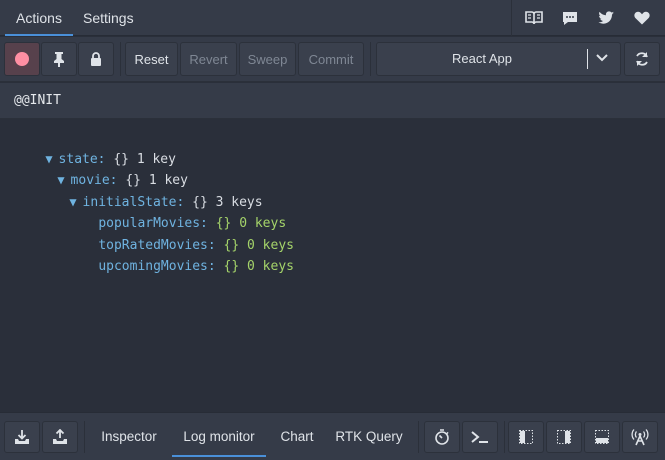 This screenshot has height=460, width=665. Describe the element at coordinates (219, 435) in the screenshot. I see `tab-log-monitor: Log monitor` at that location.